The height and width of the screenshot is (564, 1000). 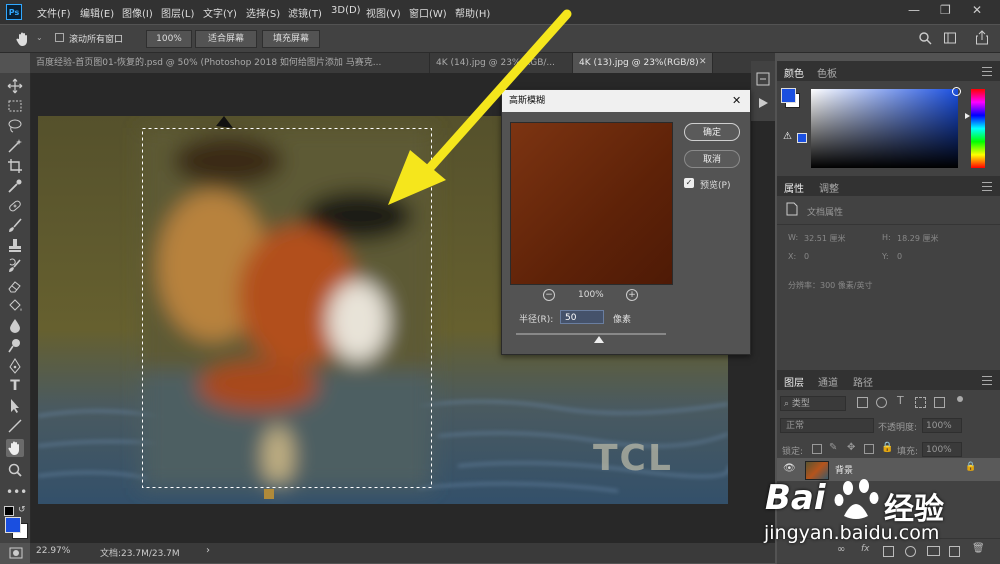 I want to click on tab-adjustments: 调整, so click(x=829, y=187).